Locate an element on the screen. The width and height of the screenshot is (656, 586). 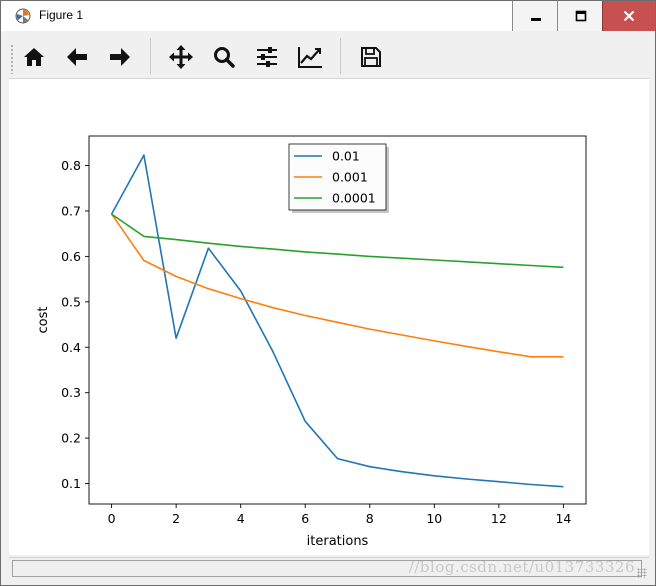
edit-axis-button is located at coordinates (310, 57).